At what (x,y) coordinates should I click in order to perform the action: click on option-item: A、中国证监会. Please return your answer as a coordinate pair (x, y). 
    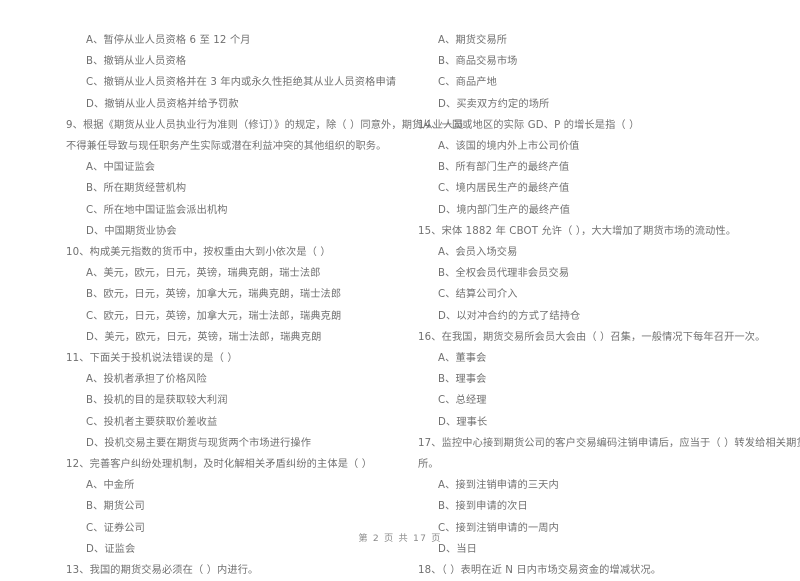
    Looking at the image, I should click on (121, 168).